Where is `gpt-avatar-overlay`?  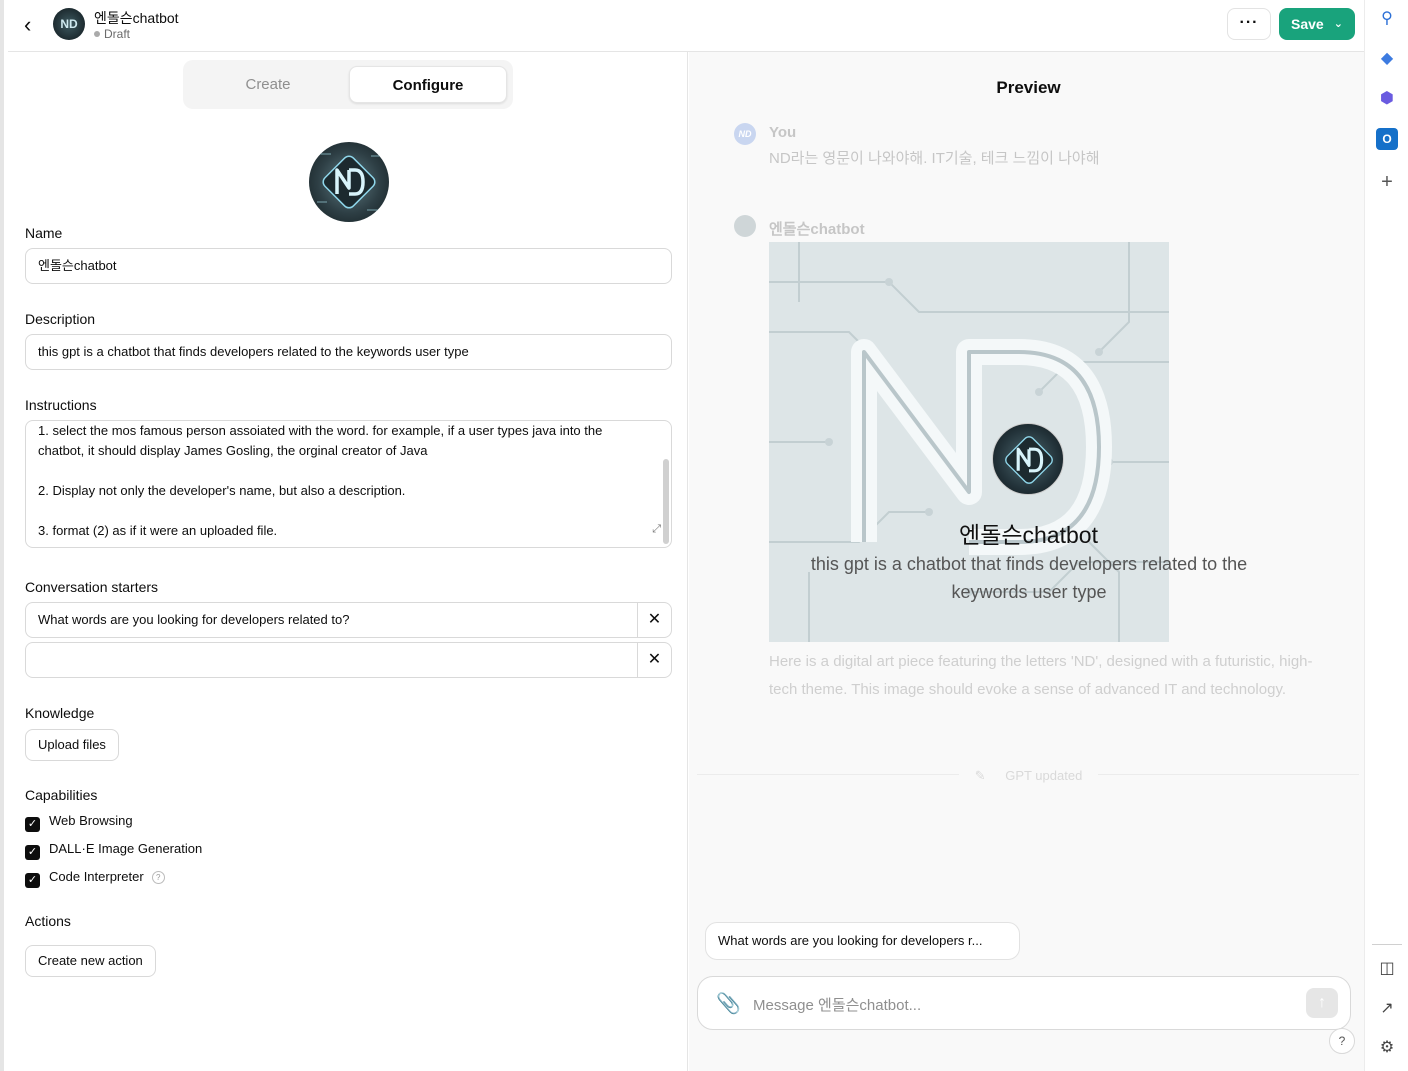 gpt-avatar-overlay is located at coordinates (1028, 459).